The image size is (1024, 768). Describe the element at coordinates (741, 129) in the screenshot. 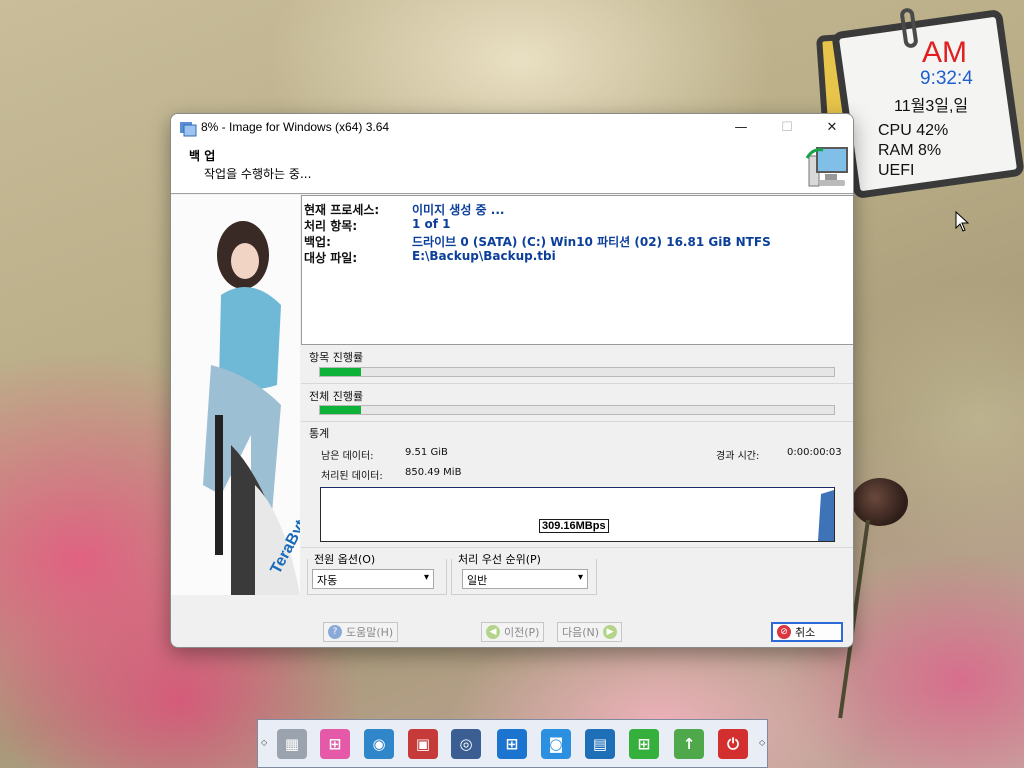

I see `minimize-button: —` at that location.